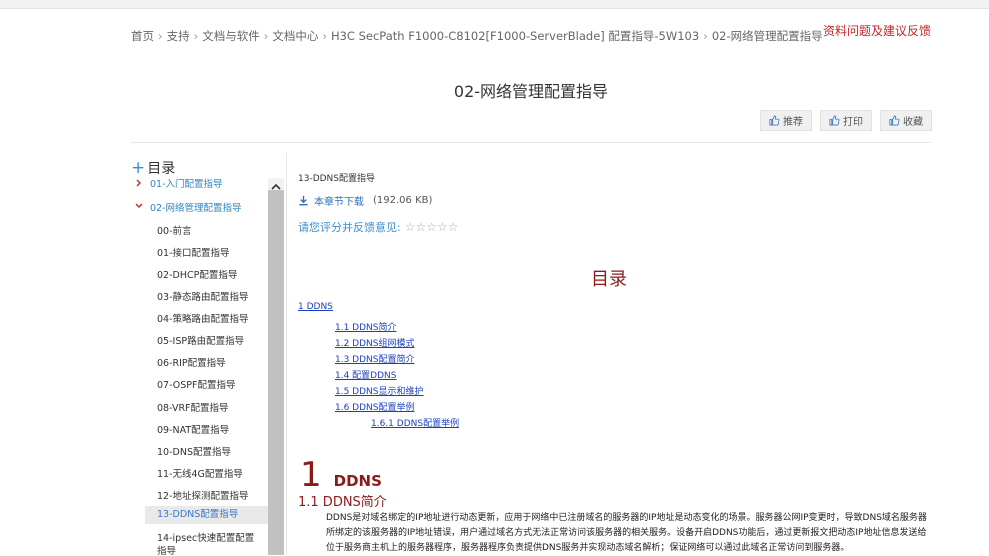 The width and height of the screenshot is (989, 556). What do you see at coordinates (374, 406) in the screenshot?
I see `doc-toc-link: 1.6 DDNS配置举例` at bounding box center [374, 406].